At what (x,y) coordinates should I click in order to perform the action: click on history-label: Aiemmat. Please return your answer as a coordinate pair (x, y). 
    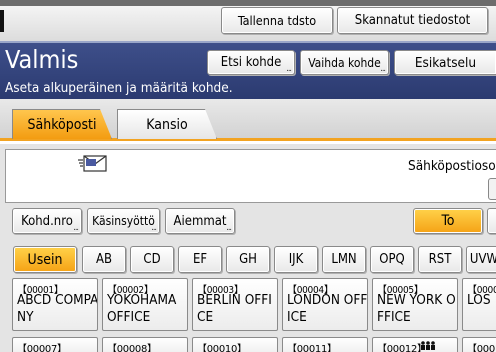
    Looking at the image, I should click on (200, 221).